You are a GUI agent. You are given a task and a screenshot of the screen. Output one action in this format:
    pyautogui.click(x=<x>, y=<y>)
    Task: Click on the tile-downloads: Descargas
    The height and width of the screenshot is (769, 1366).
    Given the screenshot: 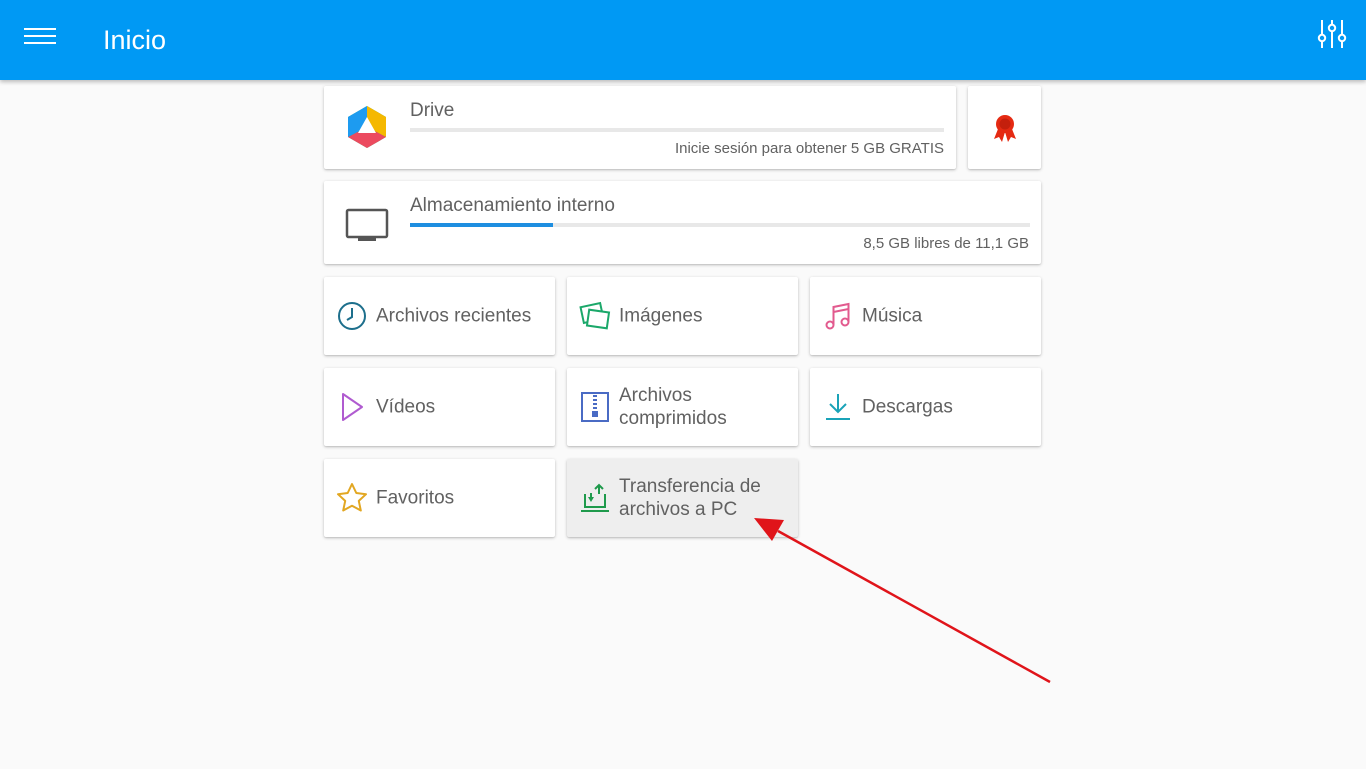 What is the action you would take?
    pyautogui.click(x=925, y=407)
    